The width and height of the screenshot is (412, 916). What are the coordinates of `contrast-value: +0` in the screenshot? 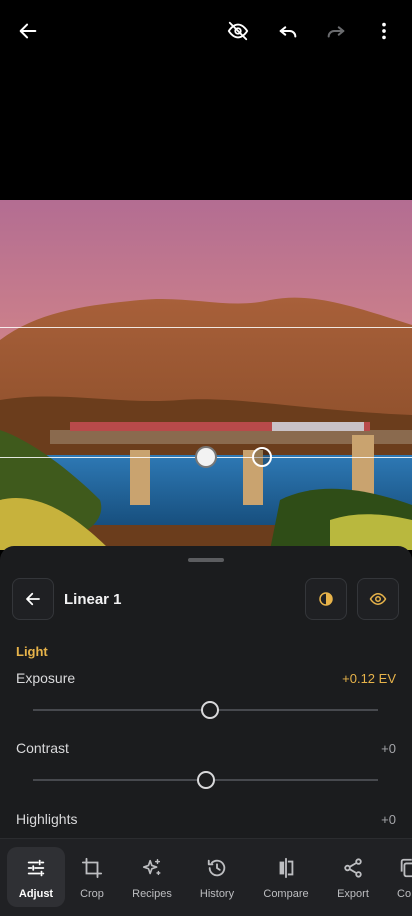 It's located at (388, 748).